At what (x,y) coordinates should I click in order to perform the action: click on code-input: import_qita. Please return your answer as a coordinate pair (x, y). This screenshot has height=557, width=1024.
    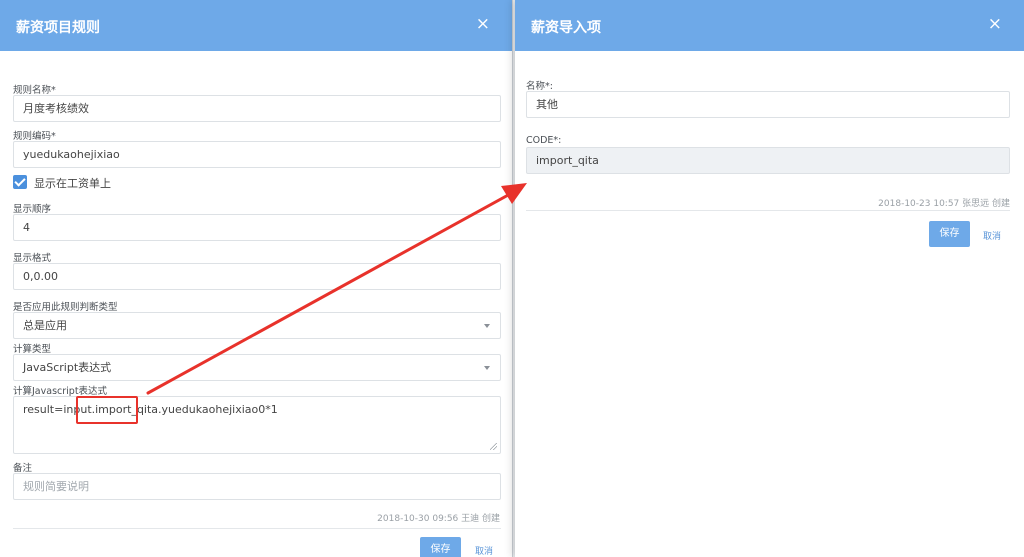
    Looking at the image, I should click on (768, 160).